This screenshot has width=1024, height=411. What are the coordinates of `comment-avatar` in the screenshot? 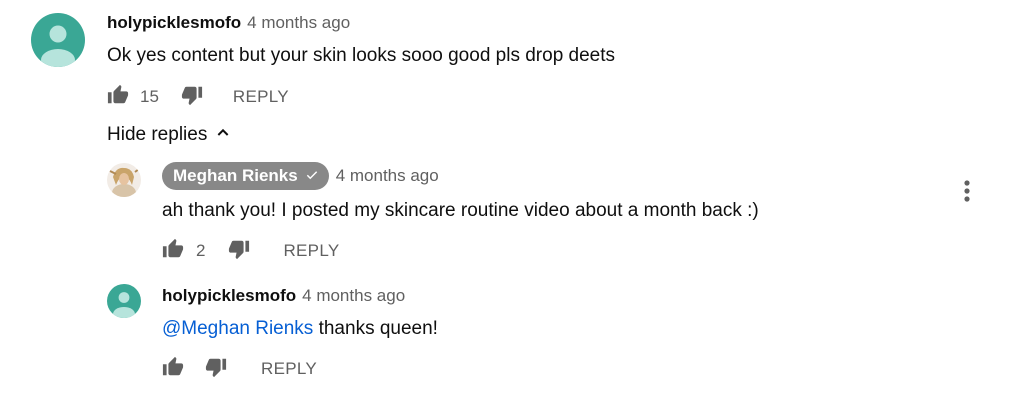 It's located at (58, 40).